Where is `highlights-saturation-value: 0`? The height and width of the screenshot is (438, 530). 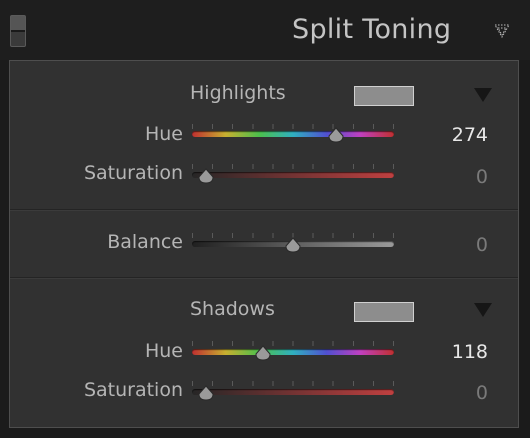
highlights-saturation-value: 0 is located at coordinates (448, 177).